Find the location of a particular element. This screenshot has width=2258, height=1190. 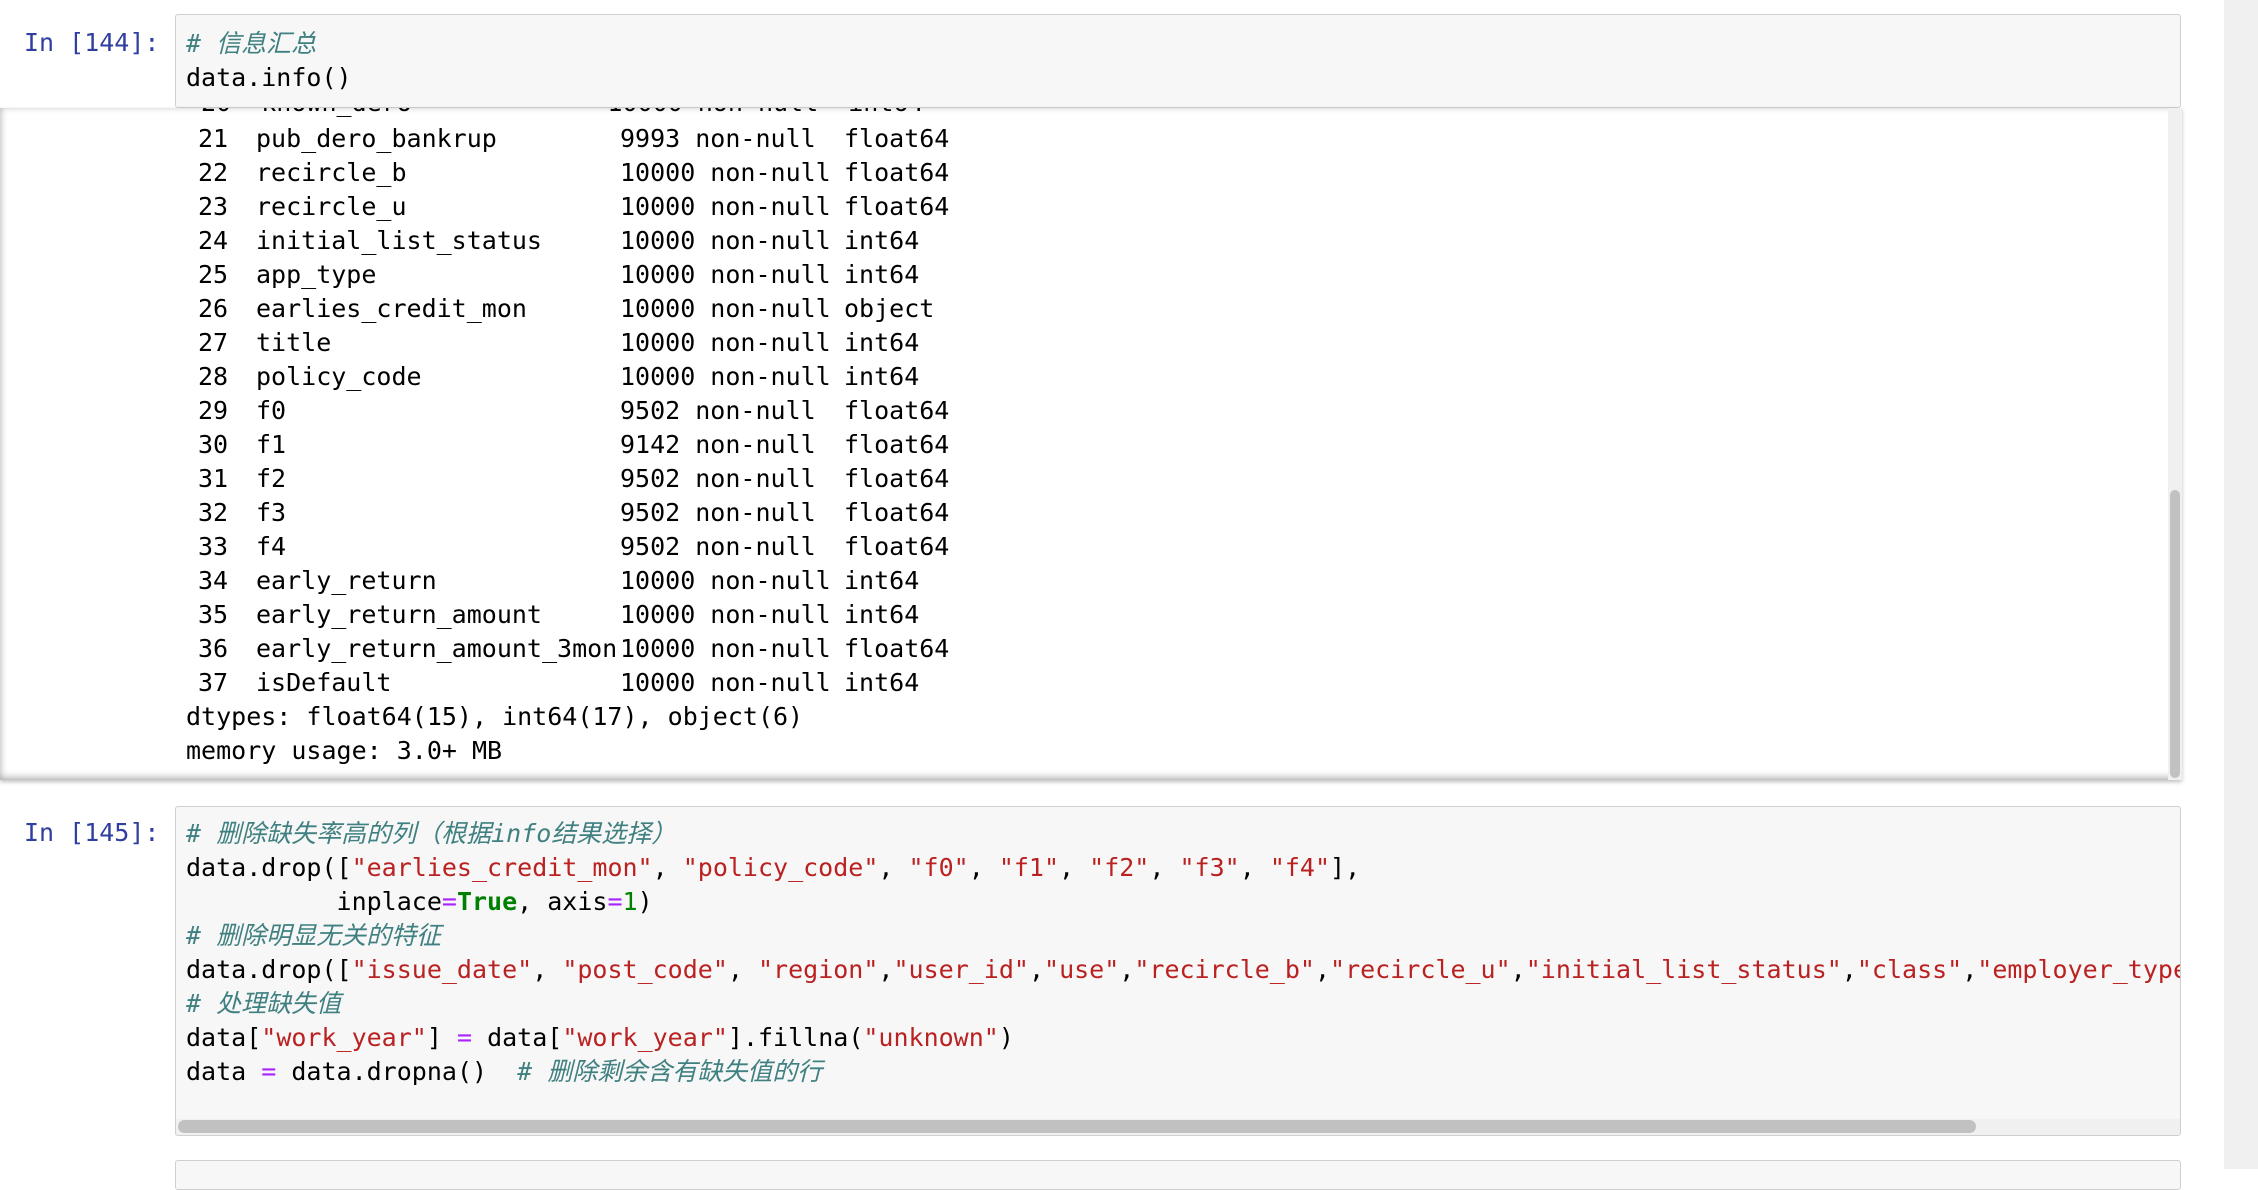

code-line: # 删除明显无关的特征 is located at coordinates (313, 936).